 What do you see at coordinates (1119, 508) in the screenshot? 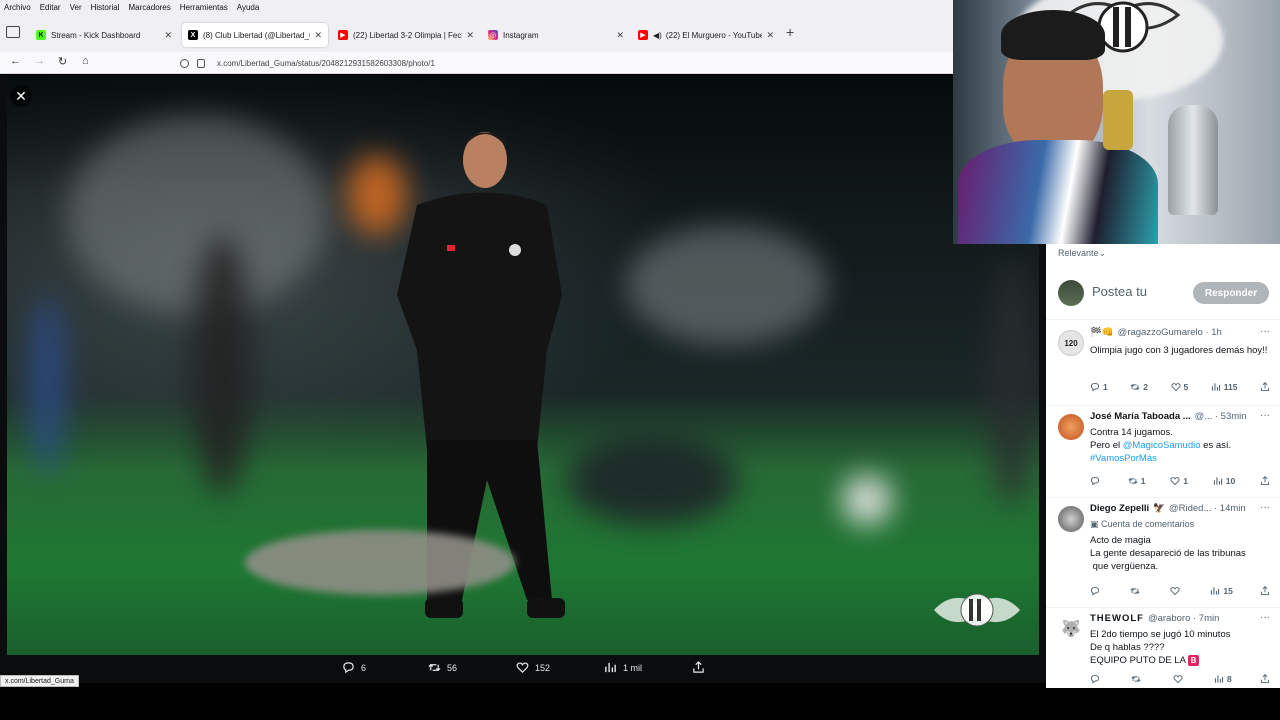
I see `reply-author: Diego Zepelli` at bounding box center [1119, 508].